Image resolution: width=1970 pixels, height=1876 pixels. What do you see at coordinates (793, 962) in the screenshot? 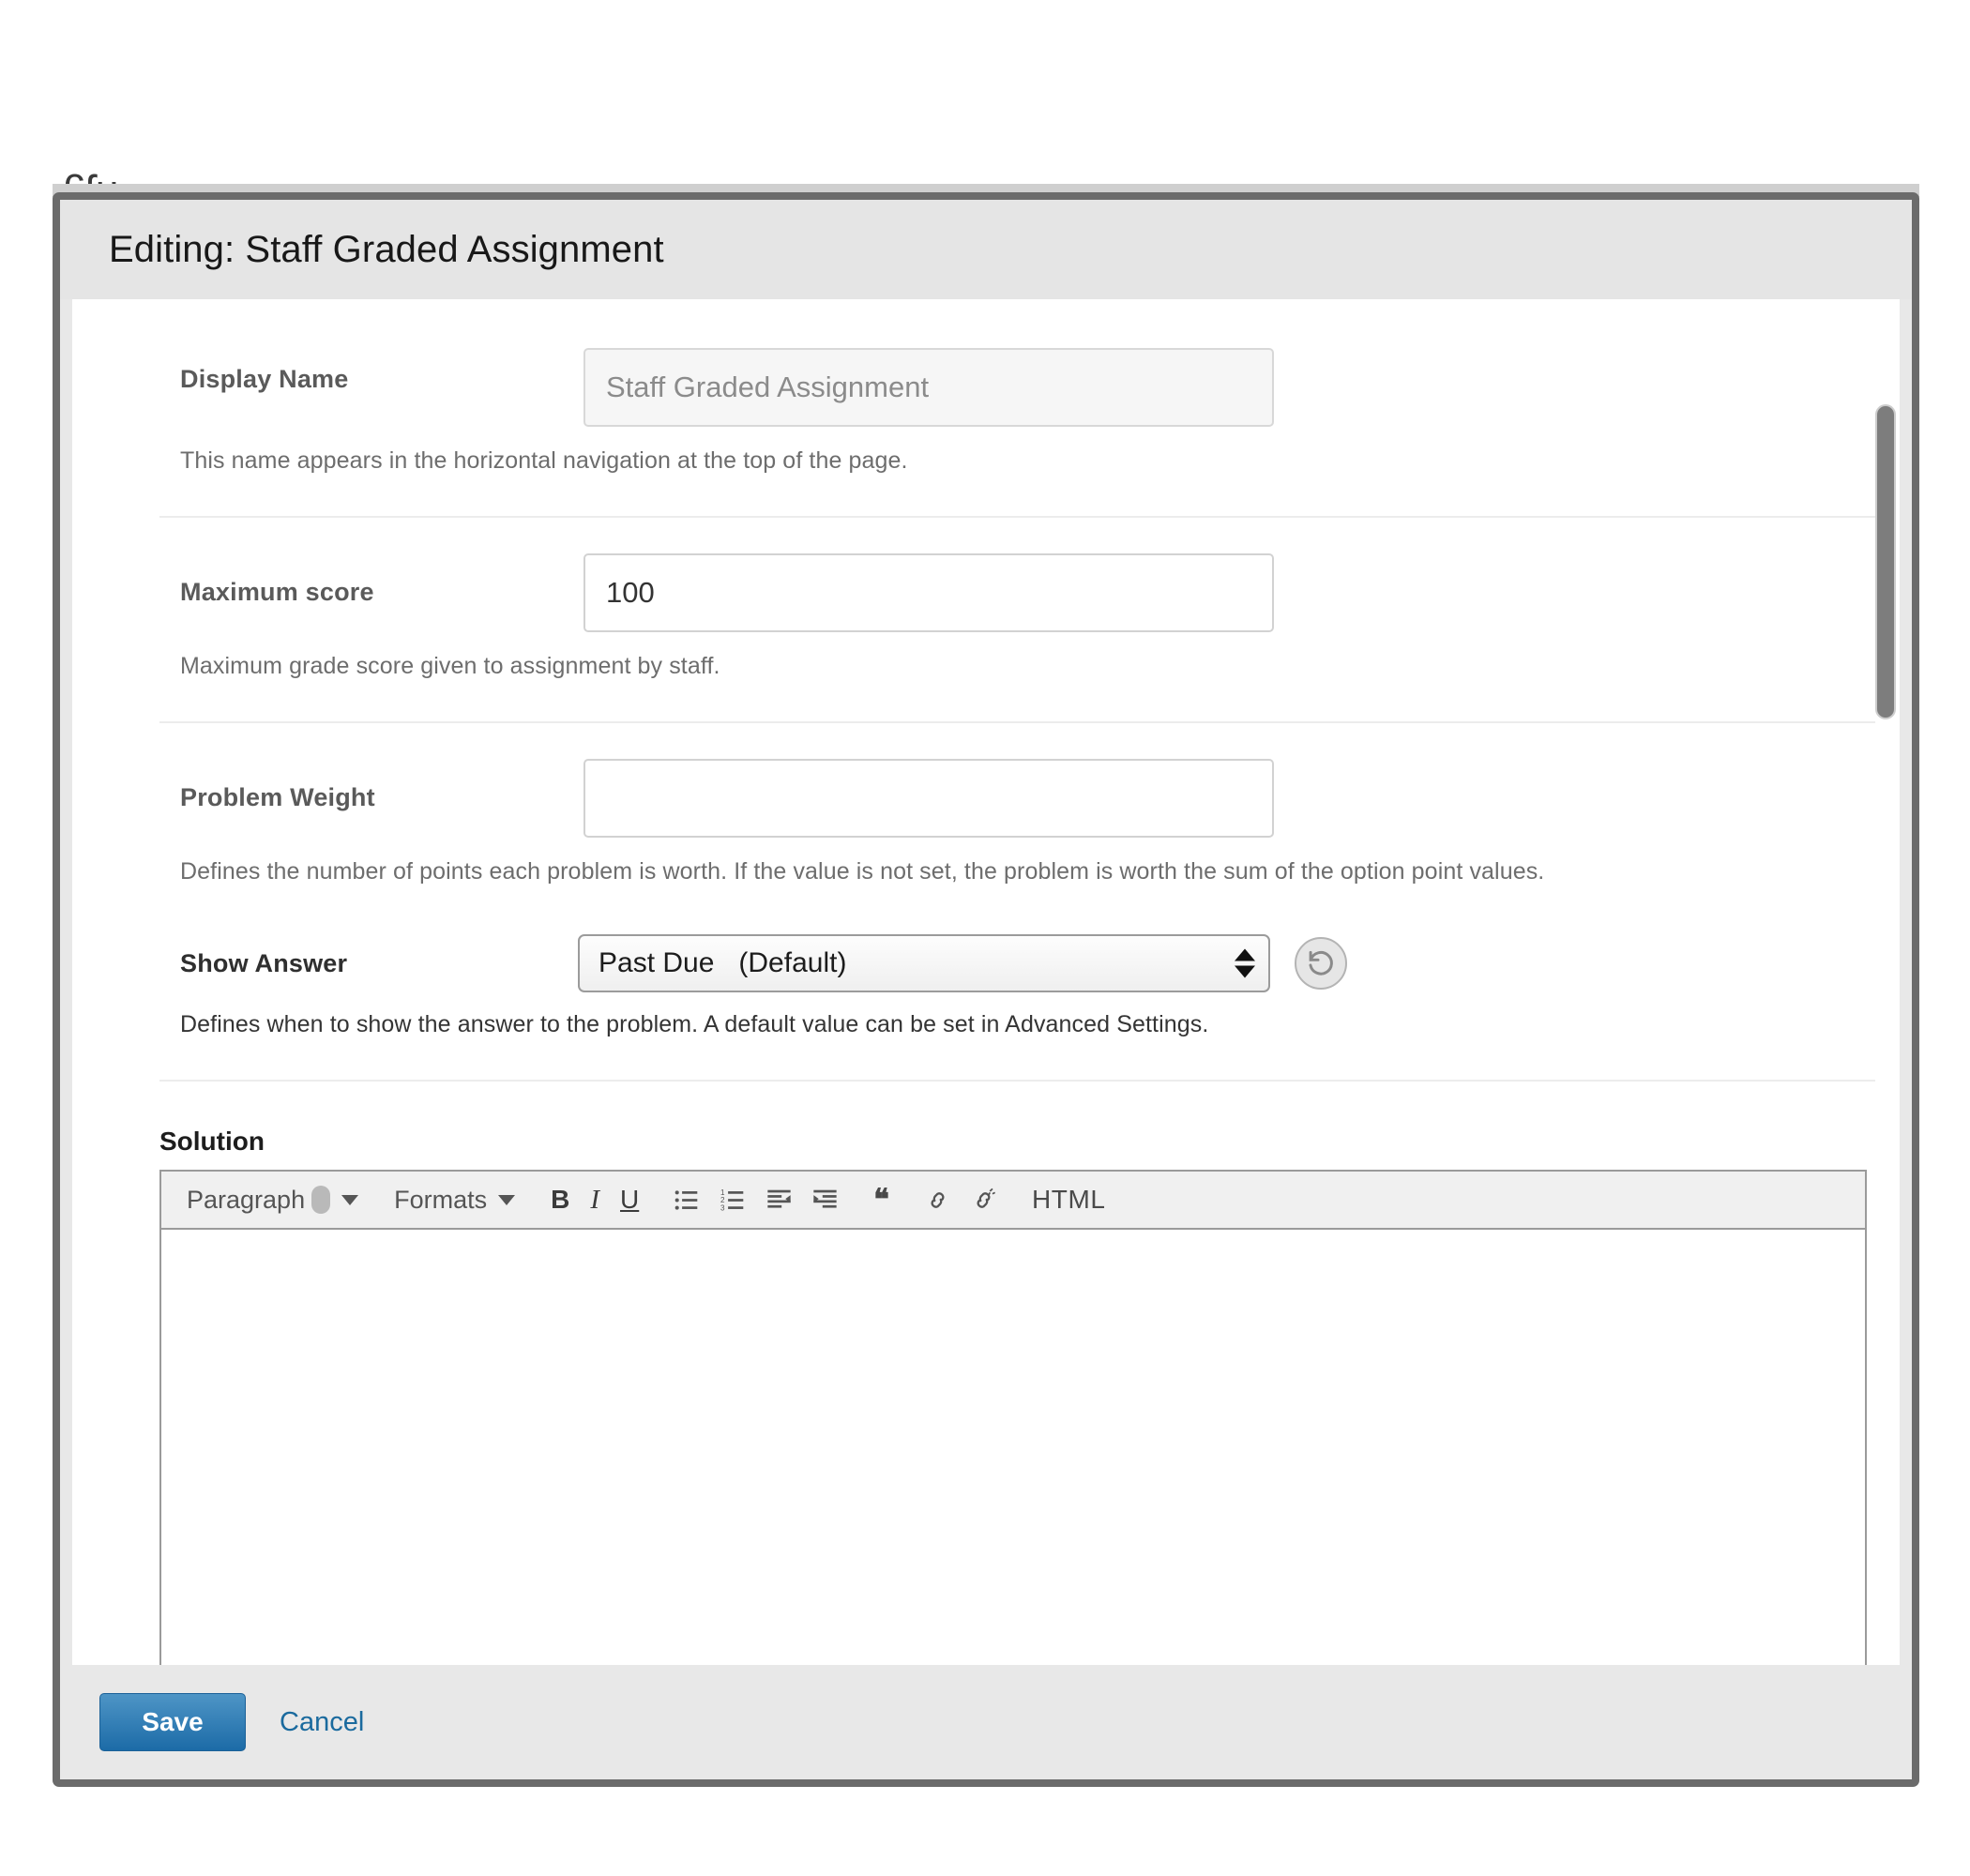
I see `show-answer-default-suffix: (Default)` at bounding box center [793, 962].